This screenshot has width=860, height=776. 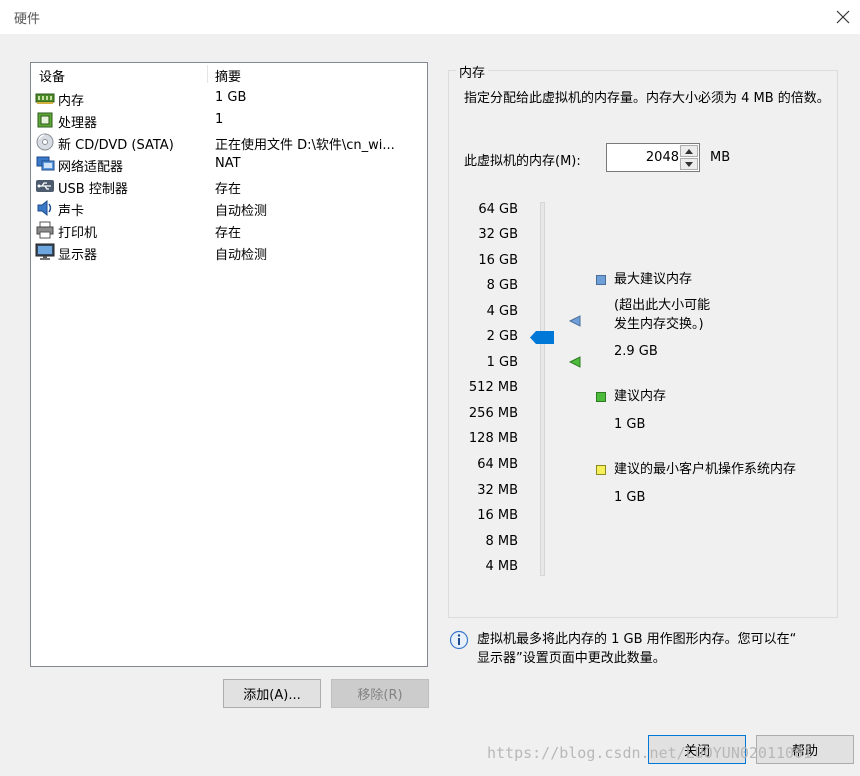 What do you see at coordinates (720, 157) in the screenshot?
I see `memory-unit-label: MB` at bounding box center [720, 157].